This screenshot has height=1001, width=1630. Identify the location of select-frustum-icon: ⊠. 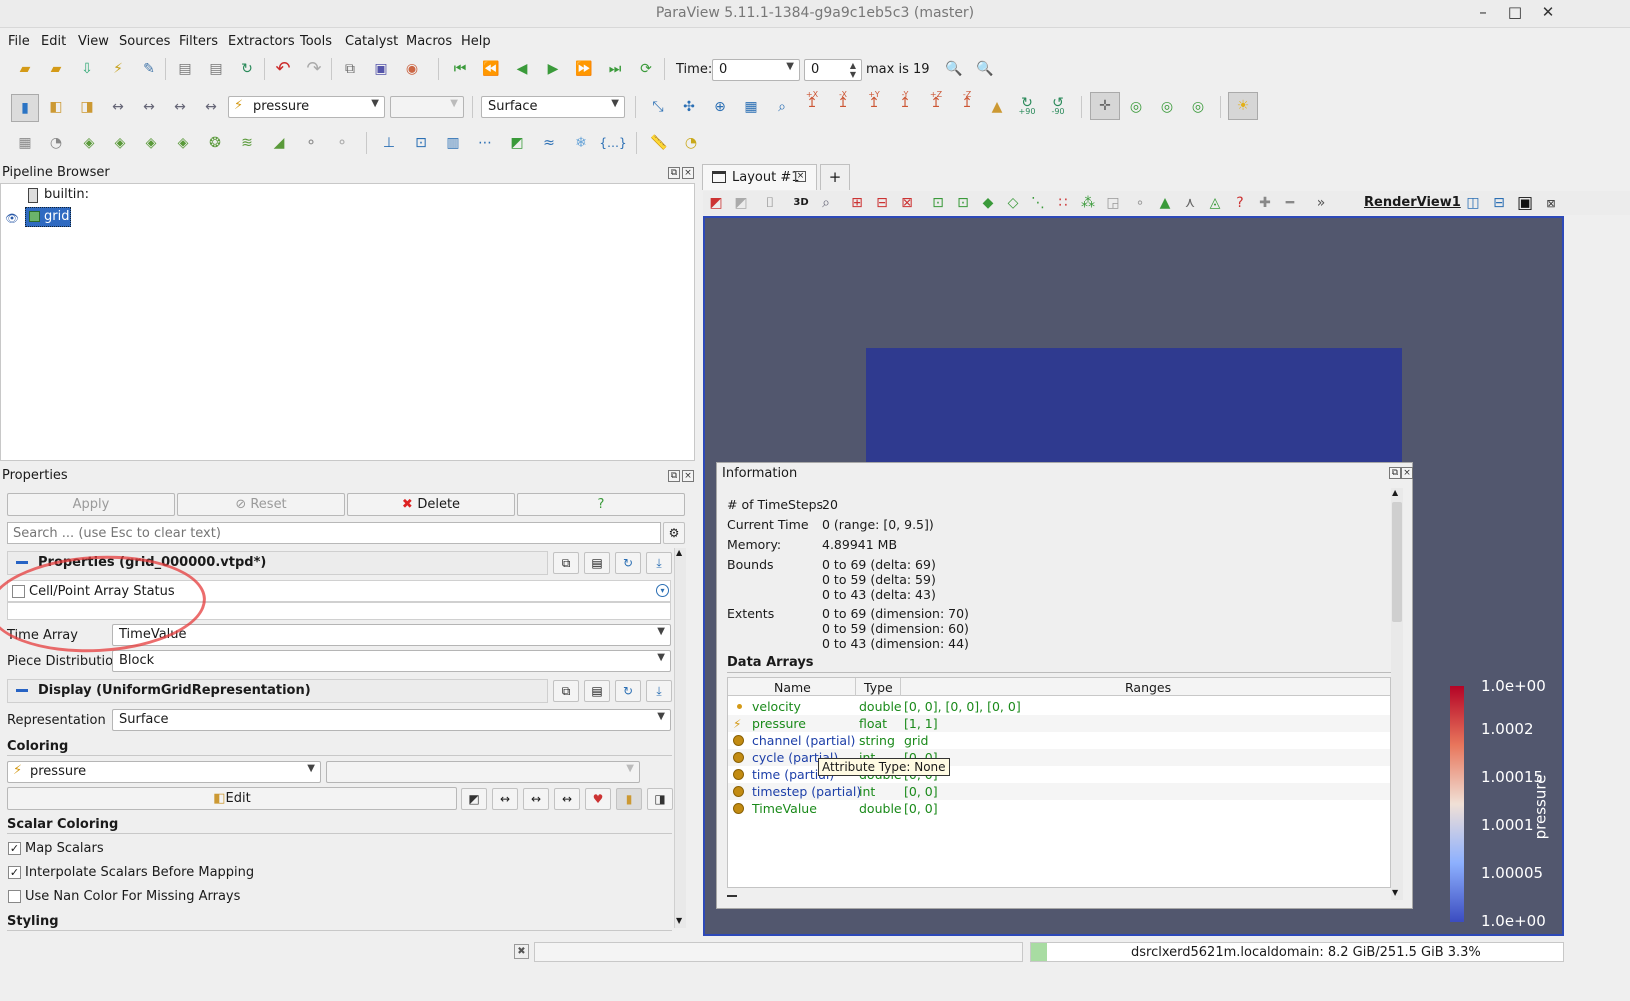
(907, 203).